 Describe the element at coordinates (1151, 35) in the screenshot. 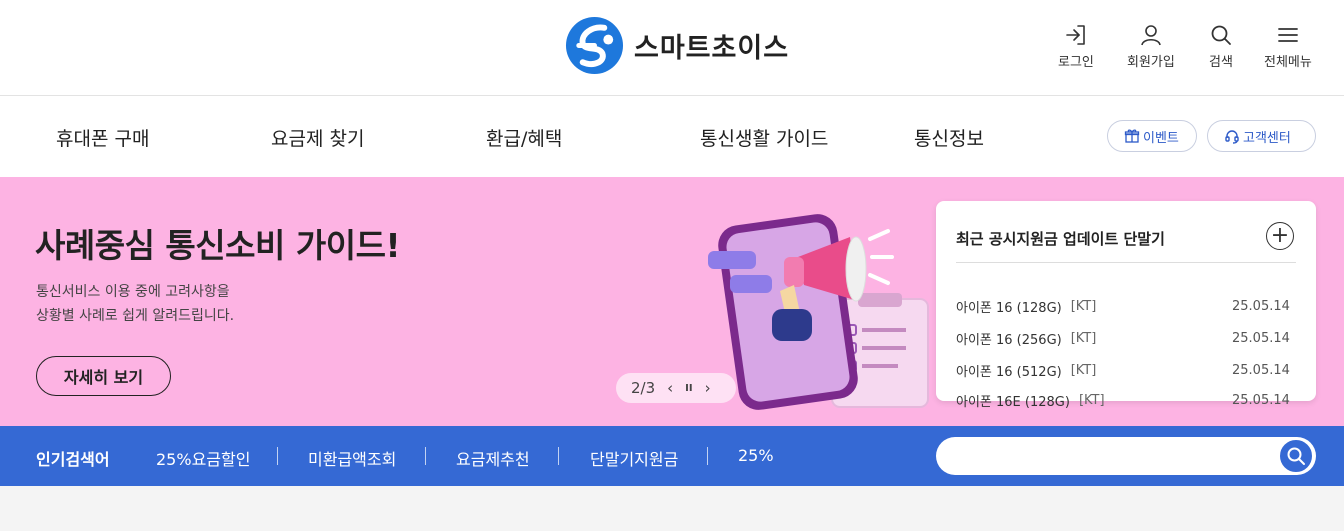

I see `user-icon` at that location.